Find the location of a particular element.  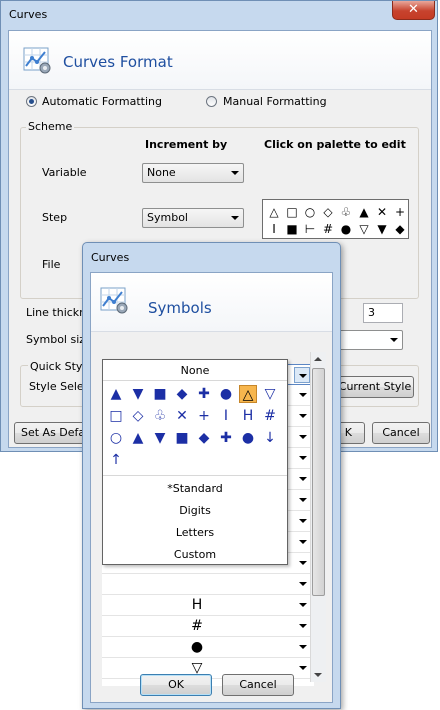

symbol-row-value: H is located at coordinates (197, 605).